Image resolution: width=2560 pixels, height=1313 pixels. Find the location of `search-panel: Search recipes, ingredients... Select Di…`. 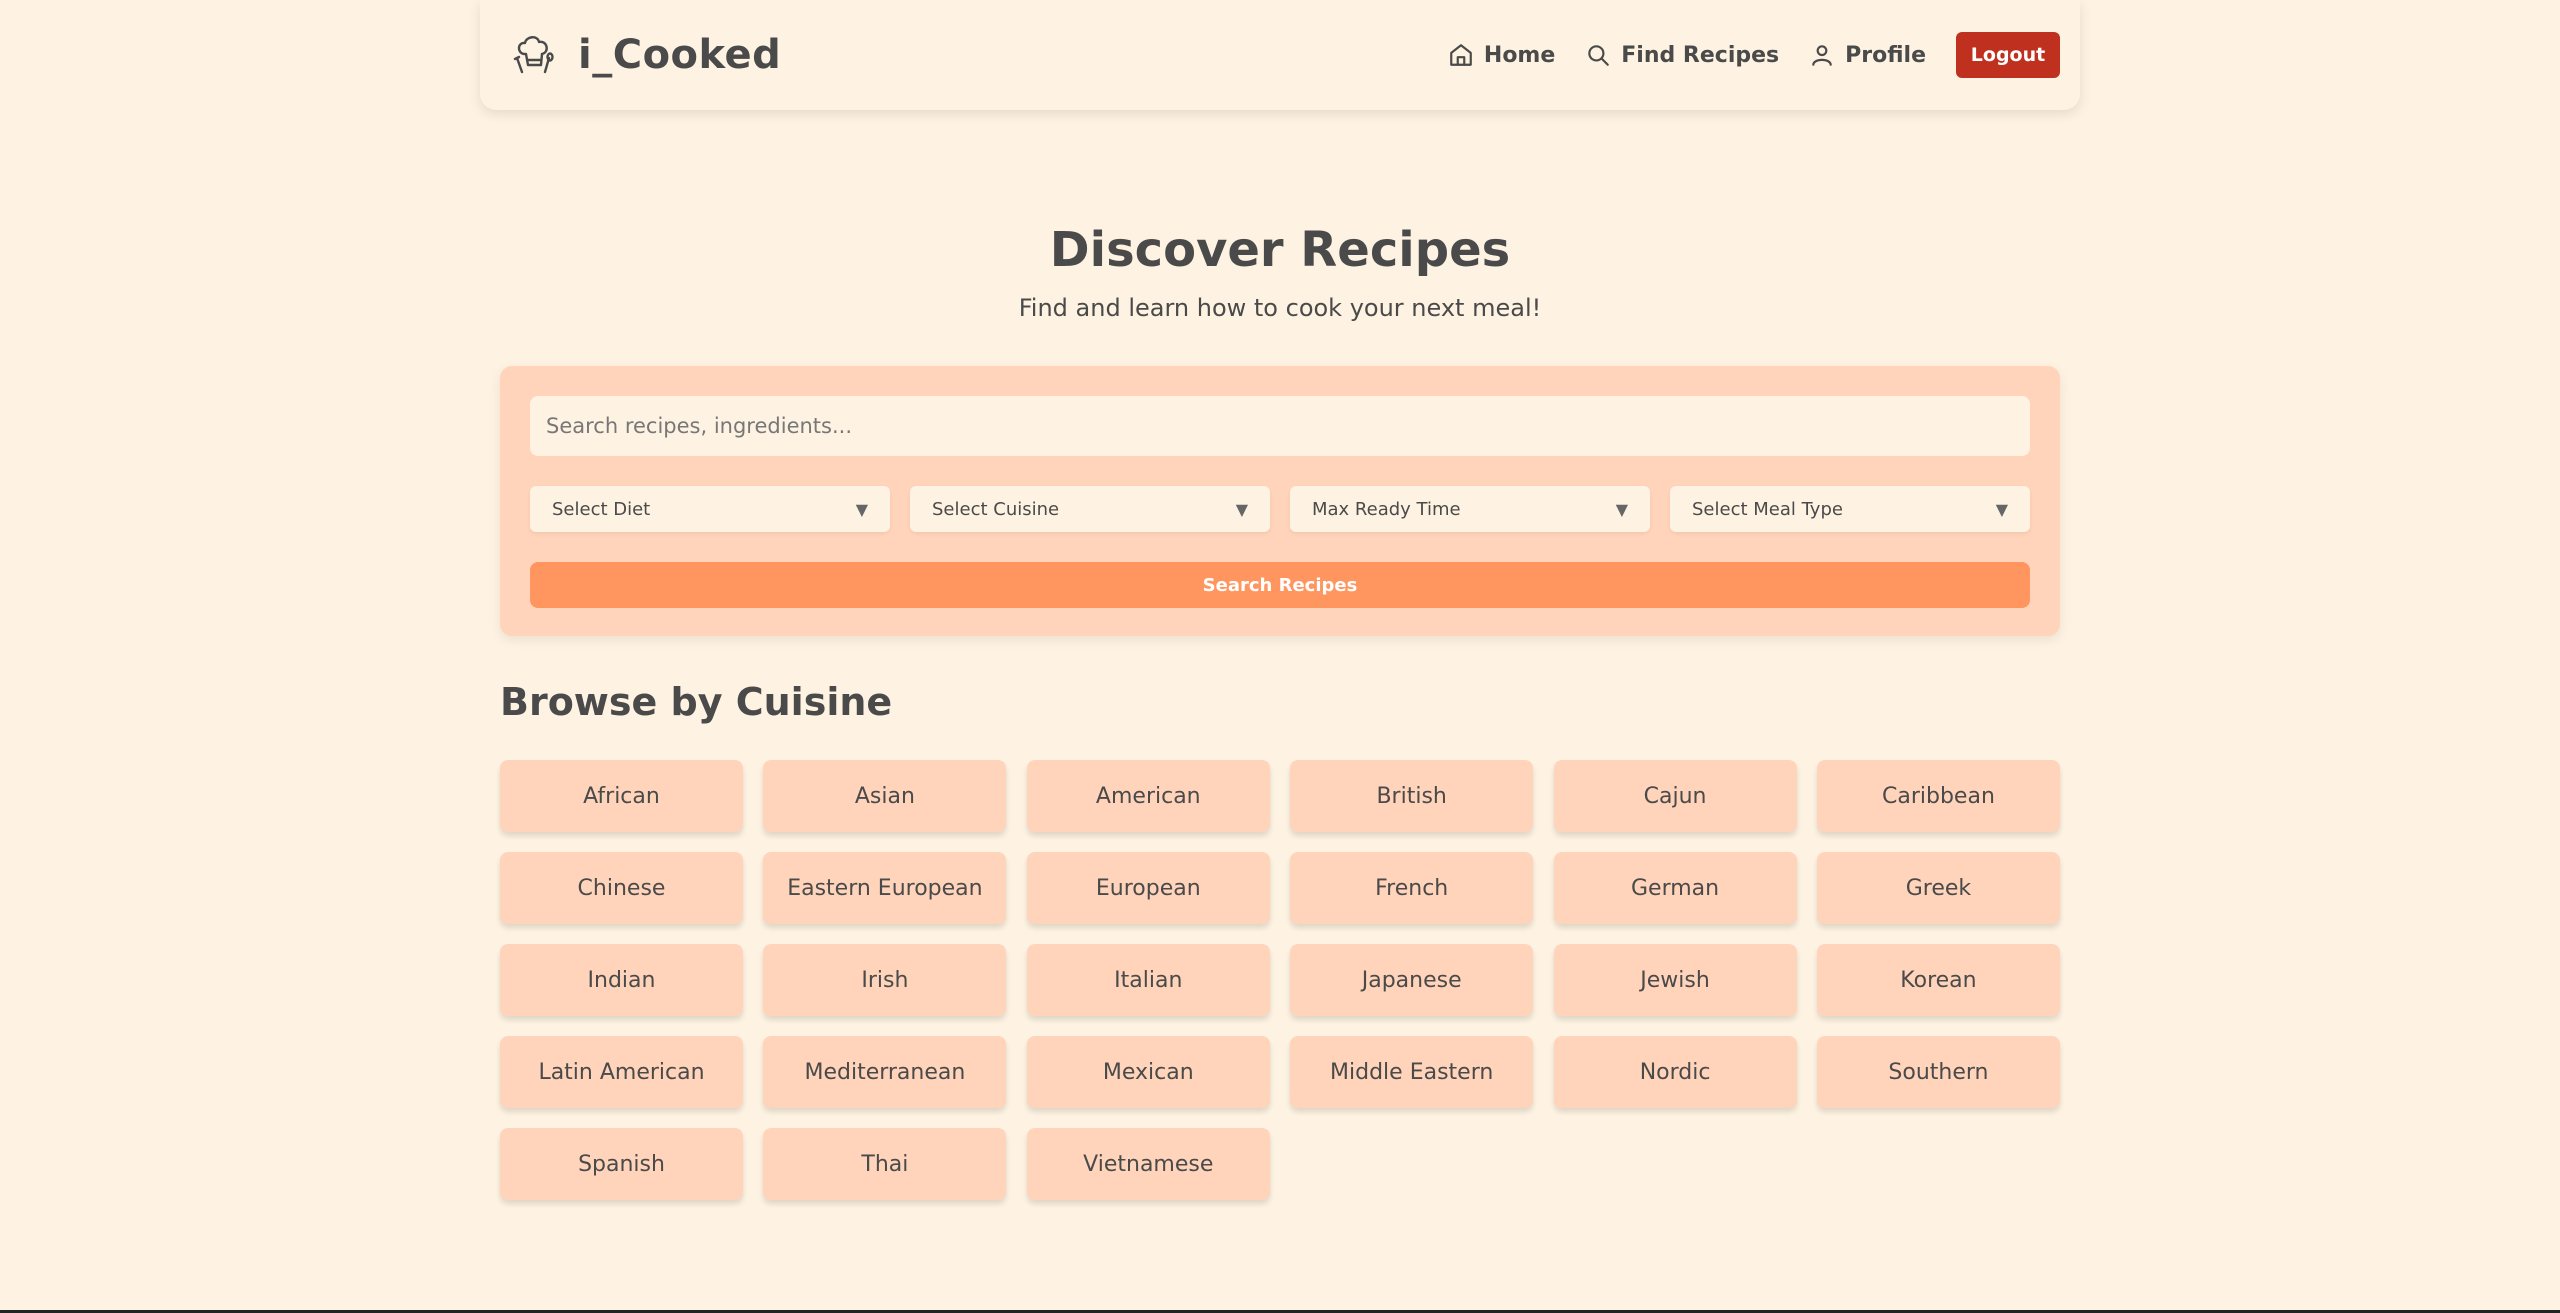

search-panel: Search recipes, ingredients... Select Di… is located at coordinates (1280, 501).